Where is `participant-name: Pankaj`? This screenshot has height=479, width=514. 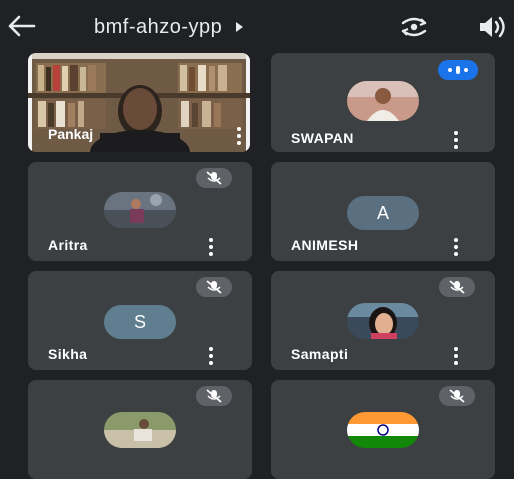
participant-name: Pankaj is located at coordinates (71, 134).